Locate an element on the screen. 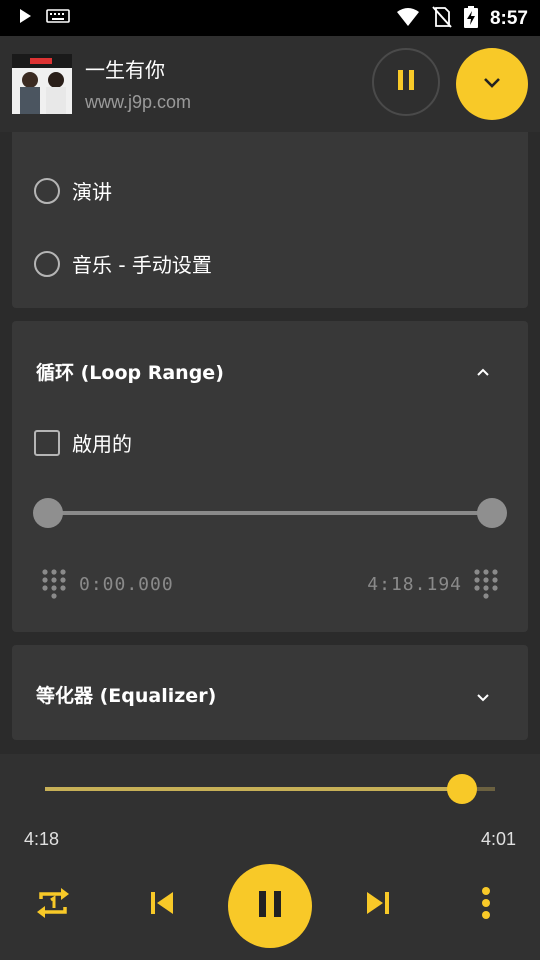 This screenshot has width=540, height=960. loop-end-time: 4:18.194 is located at coordinates (414, 584).